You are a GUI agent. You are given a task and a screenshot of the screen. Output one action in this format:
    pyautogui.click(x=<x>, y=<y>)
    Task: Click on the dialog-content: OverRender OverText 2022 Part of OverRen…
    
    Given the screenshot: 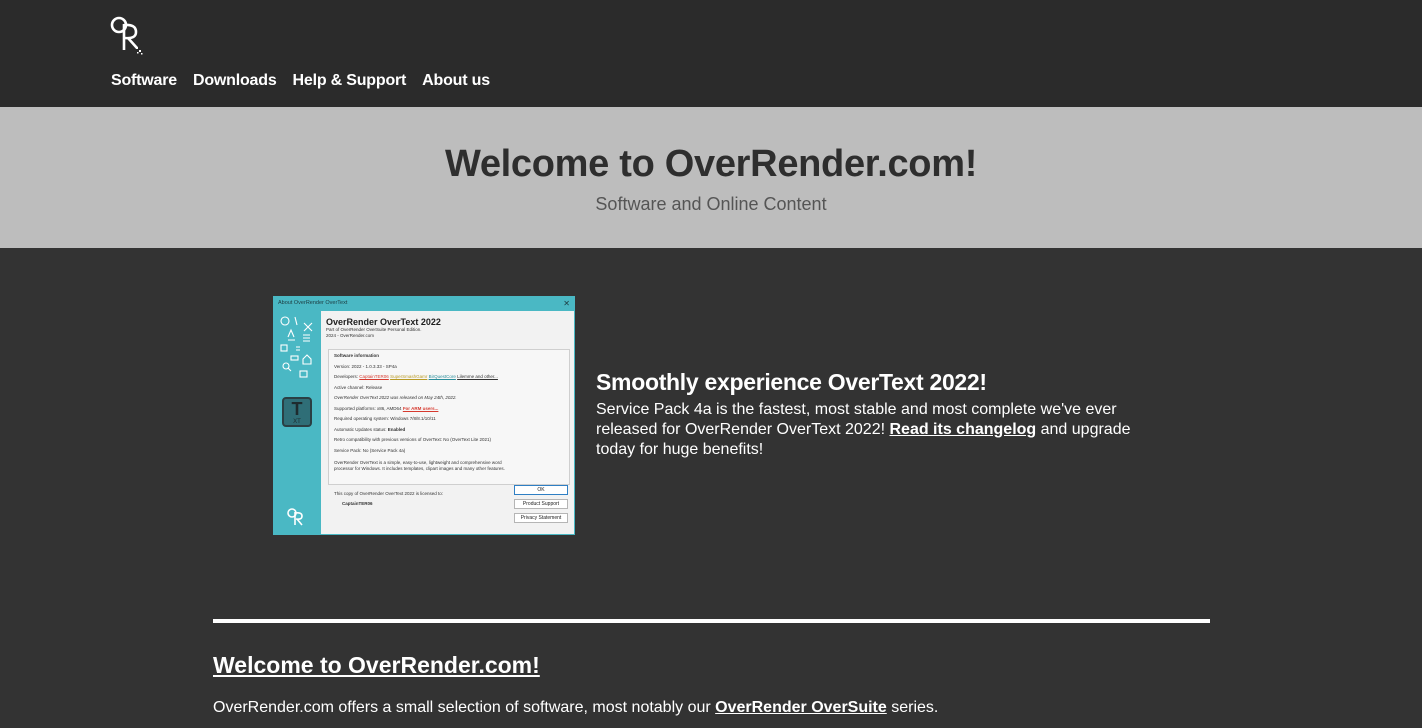 What is the action you would take?
    pyautogui.click(x=448, y=424)
    